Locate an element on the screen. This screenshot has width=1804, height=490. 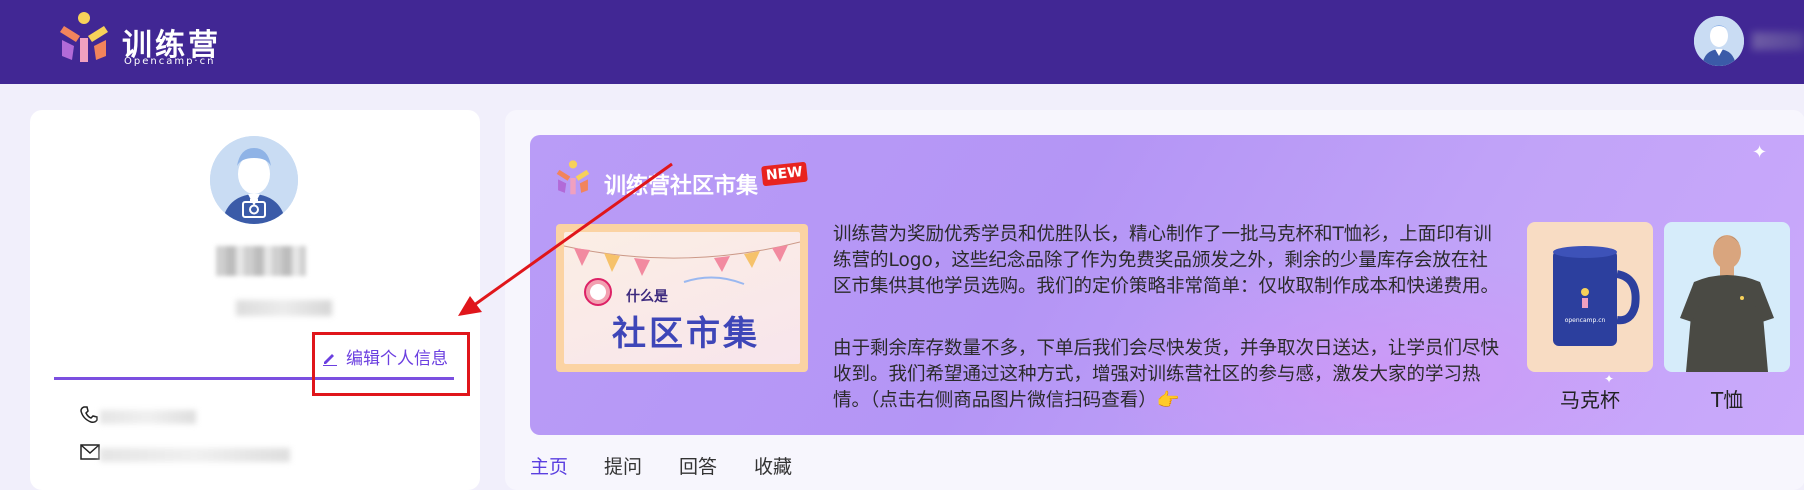
change-avatar-button is located at coordinates (254, 208).